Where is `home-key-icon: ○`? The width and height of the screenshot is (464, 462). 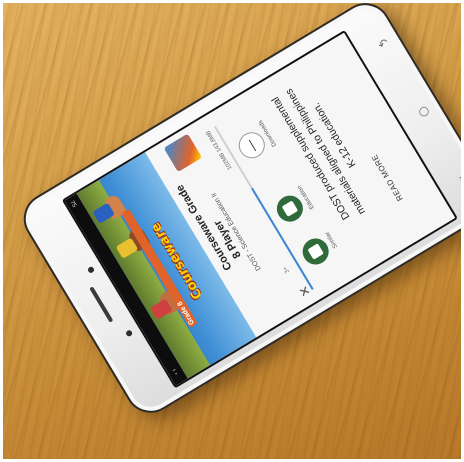
home-key-icon: ○ is located at coordinates (423, 110).